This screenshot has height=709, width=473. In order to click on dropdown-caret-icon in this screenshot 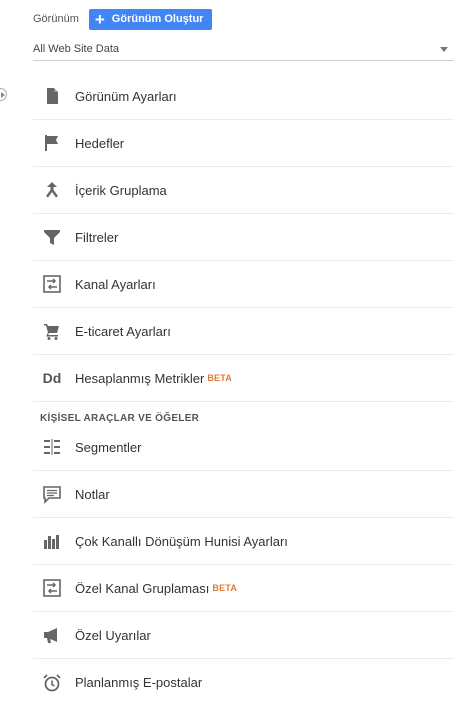, I will do `click(444, 49)`.